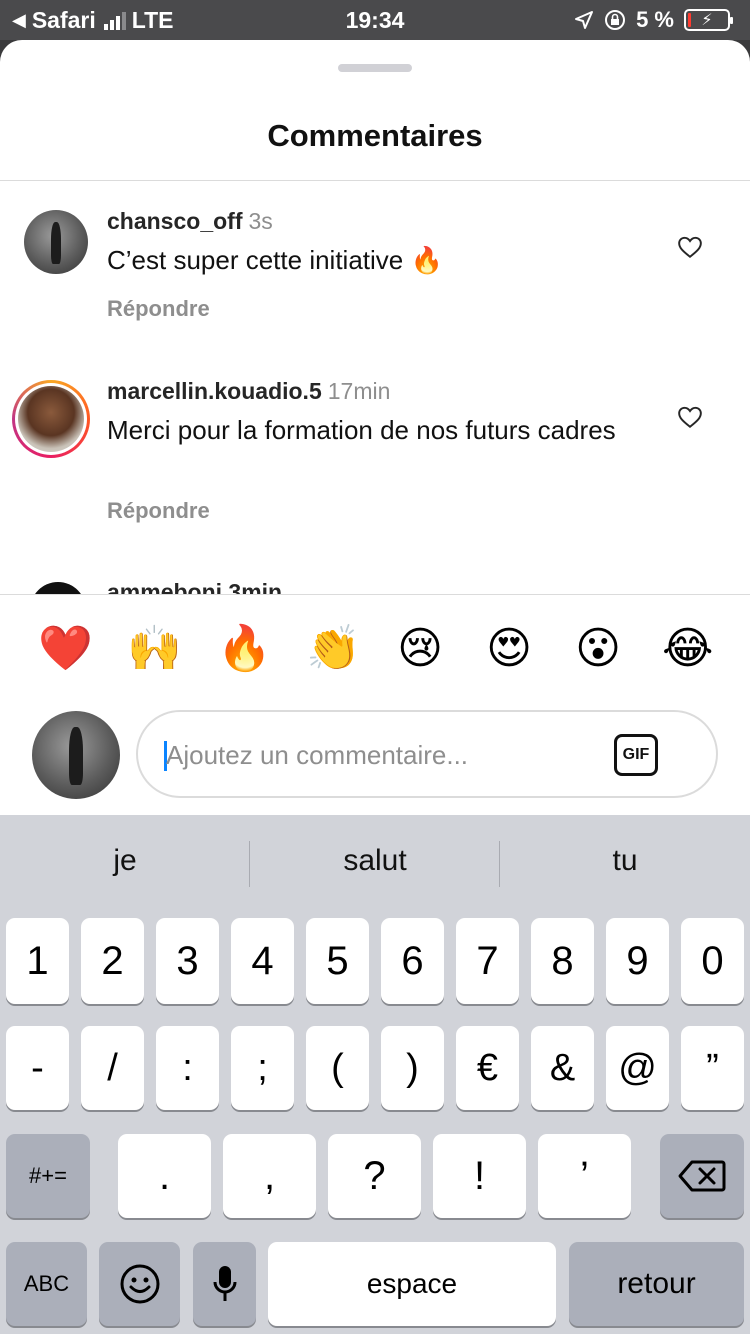 This screenshot has height=1334, width=750. What do you see at coordinates (375, 135) in the screenshot?
I see `sheet-title: Commentaires` at bounding box center [375, 135].